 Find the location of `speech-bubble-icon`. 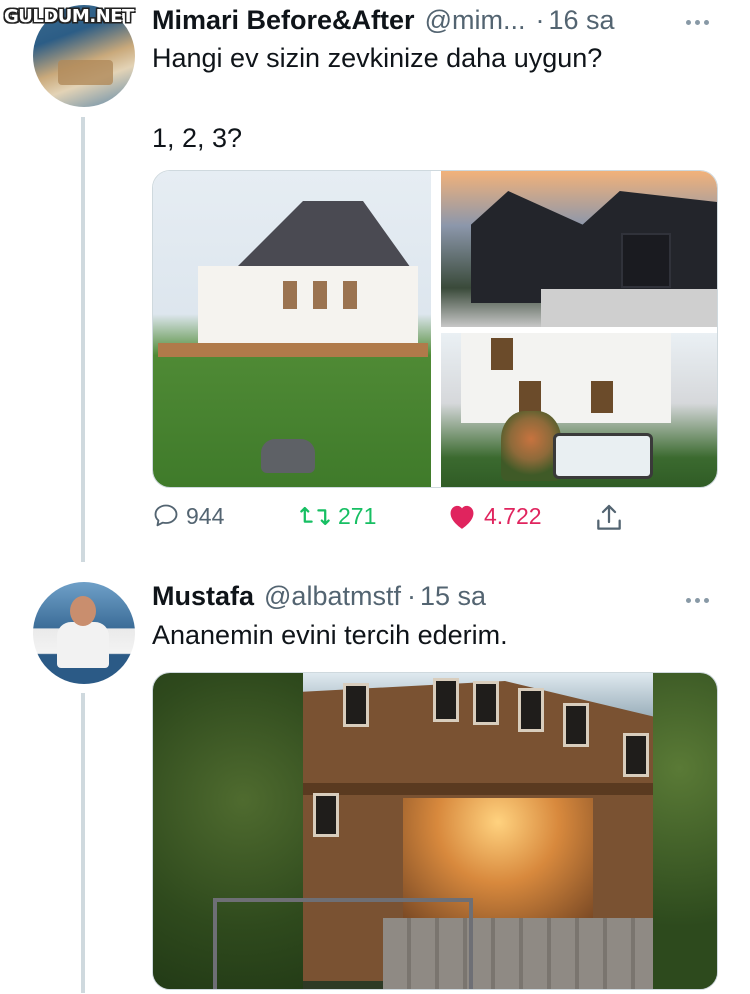

speech-bubble-icon is located at coordinates (166, 515).